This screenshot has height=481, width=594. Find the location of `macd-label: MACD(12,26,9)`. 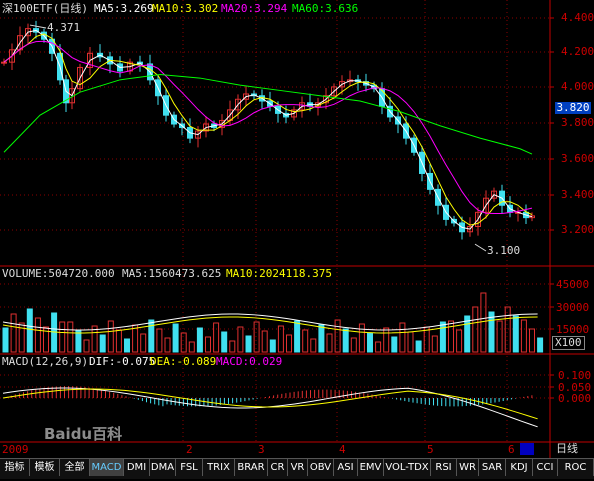

macd-label: MACD(12,26,9) is located at coordinates (45, 361).